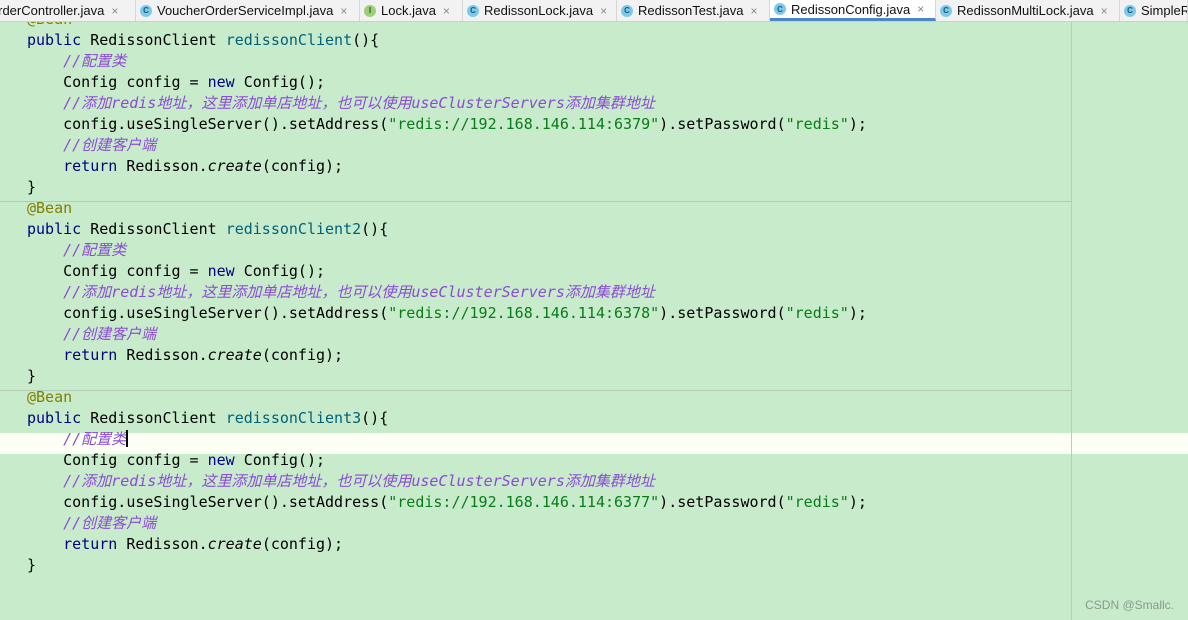  Describe the element at coordinates (234, 544) in the screenshot. I see `static-method-name: create` at that location.